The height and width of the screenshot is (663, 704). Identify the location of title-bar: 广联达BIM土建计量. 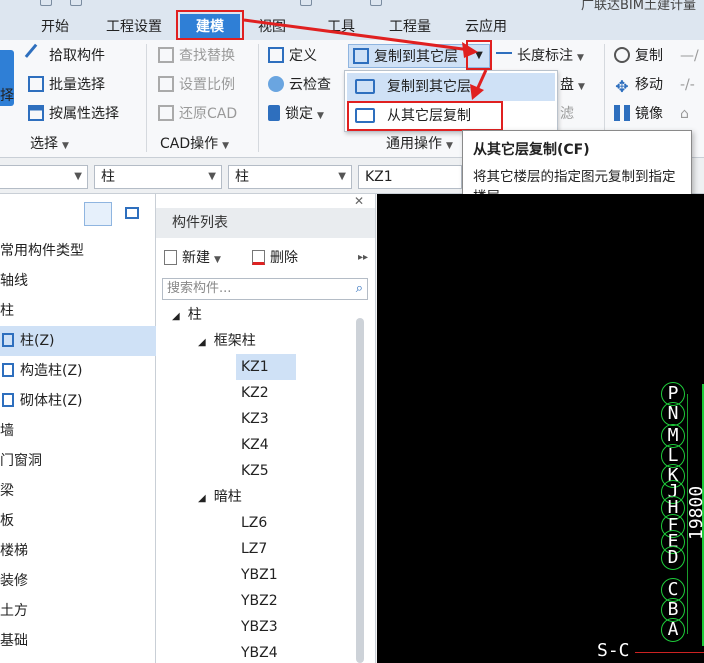
(352, 6).